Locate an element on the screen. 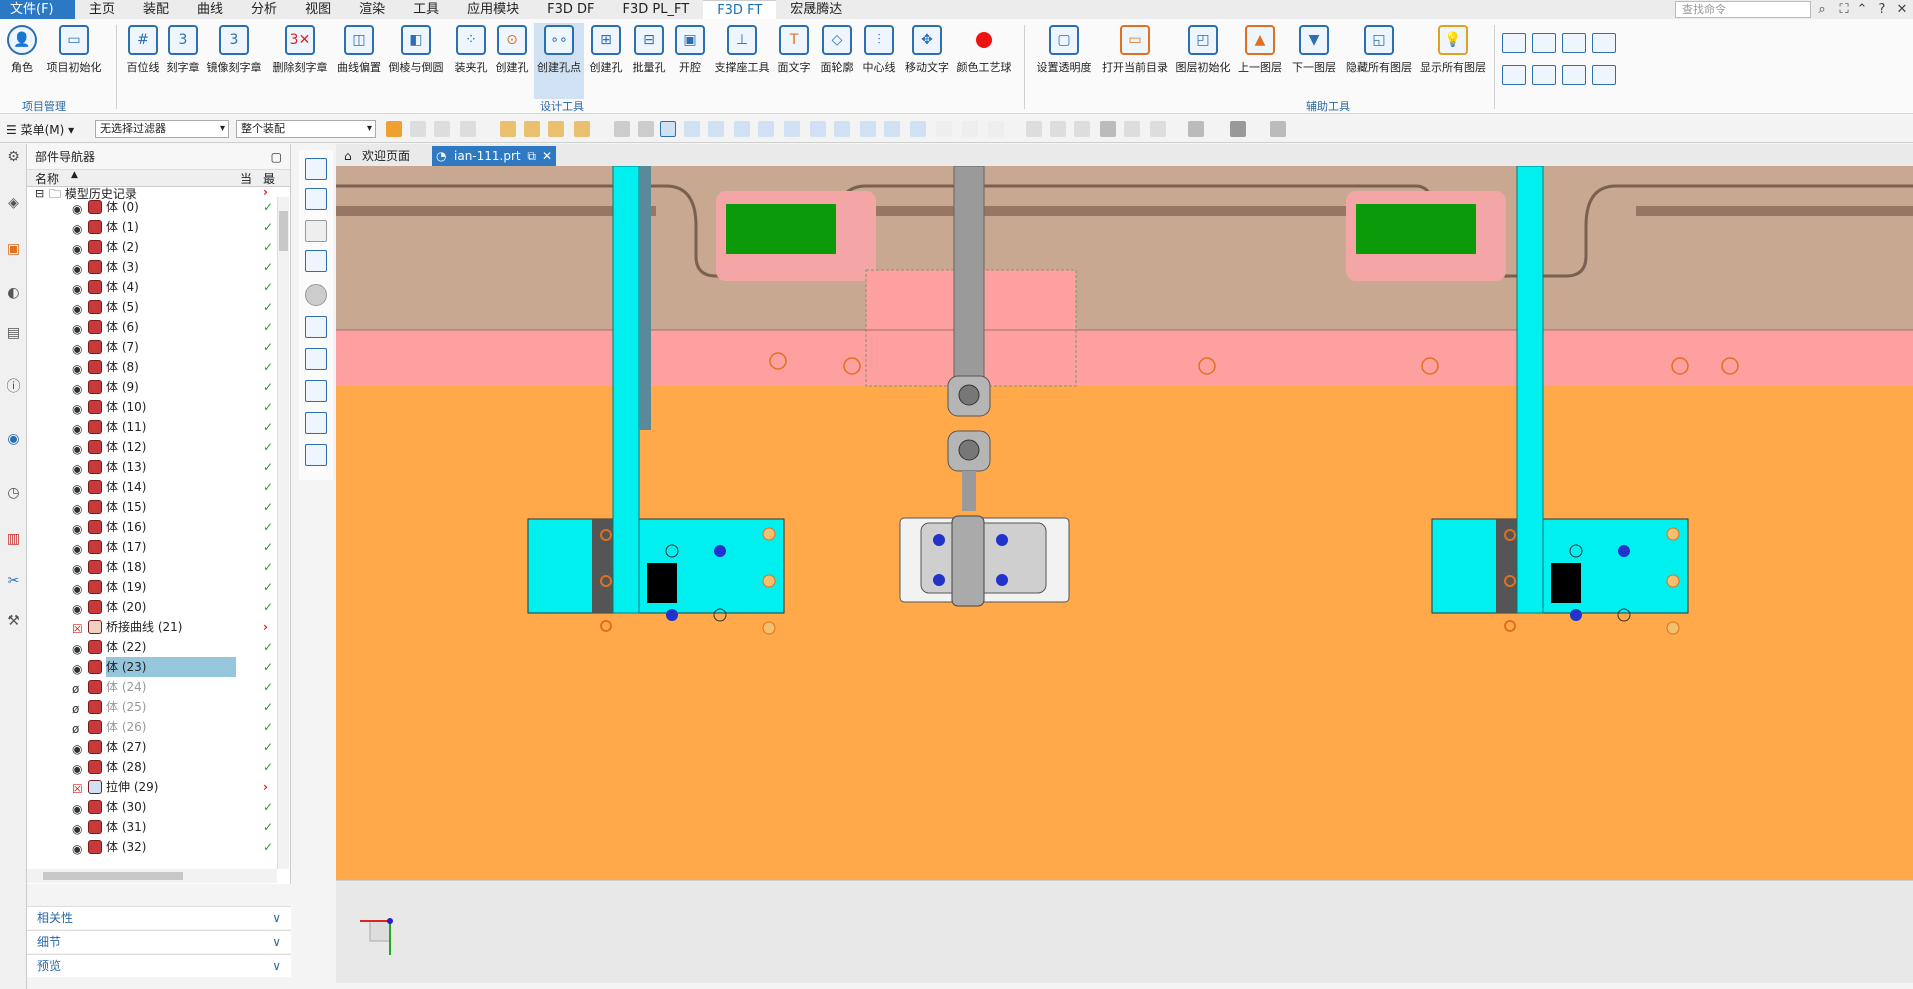  ribbon-btn-7: ⊙ 创建孔 is located at coordinates (512, 61).